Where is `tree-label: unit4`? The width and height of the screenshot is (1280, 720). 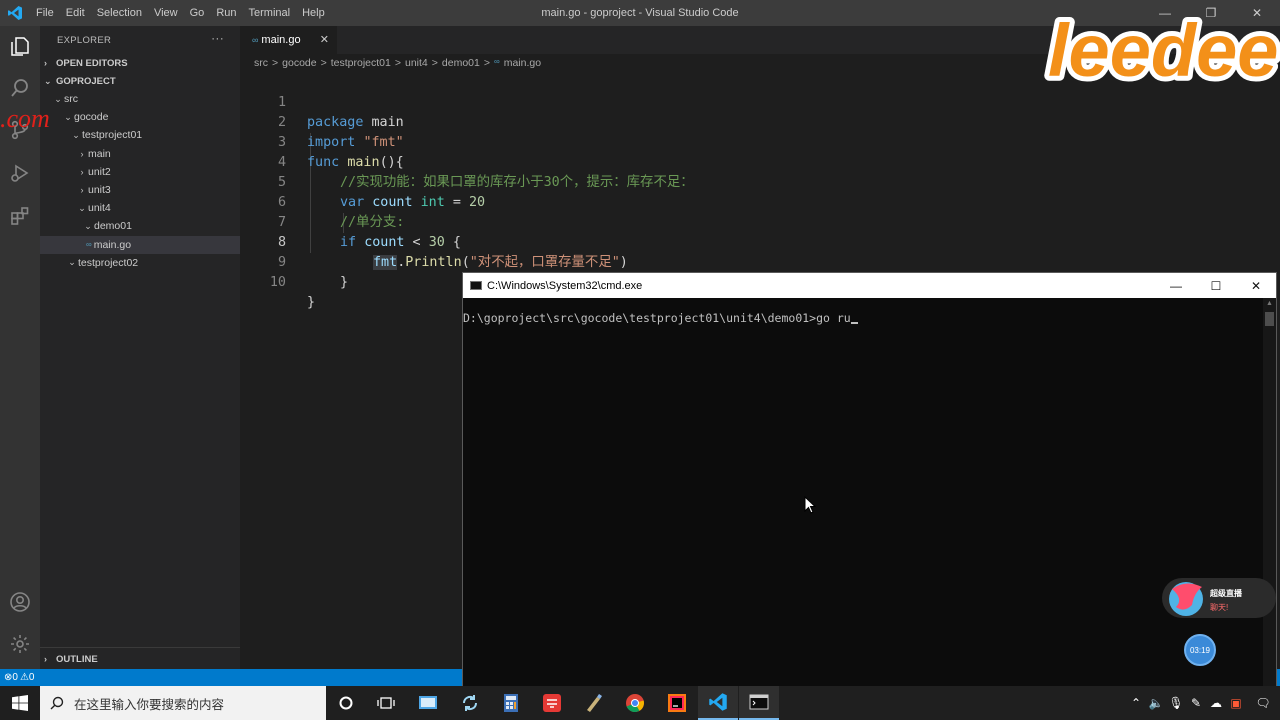
tree-label: unit4 is located at coordinates (99, 208).